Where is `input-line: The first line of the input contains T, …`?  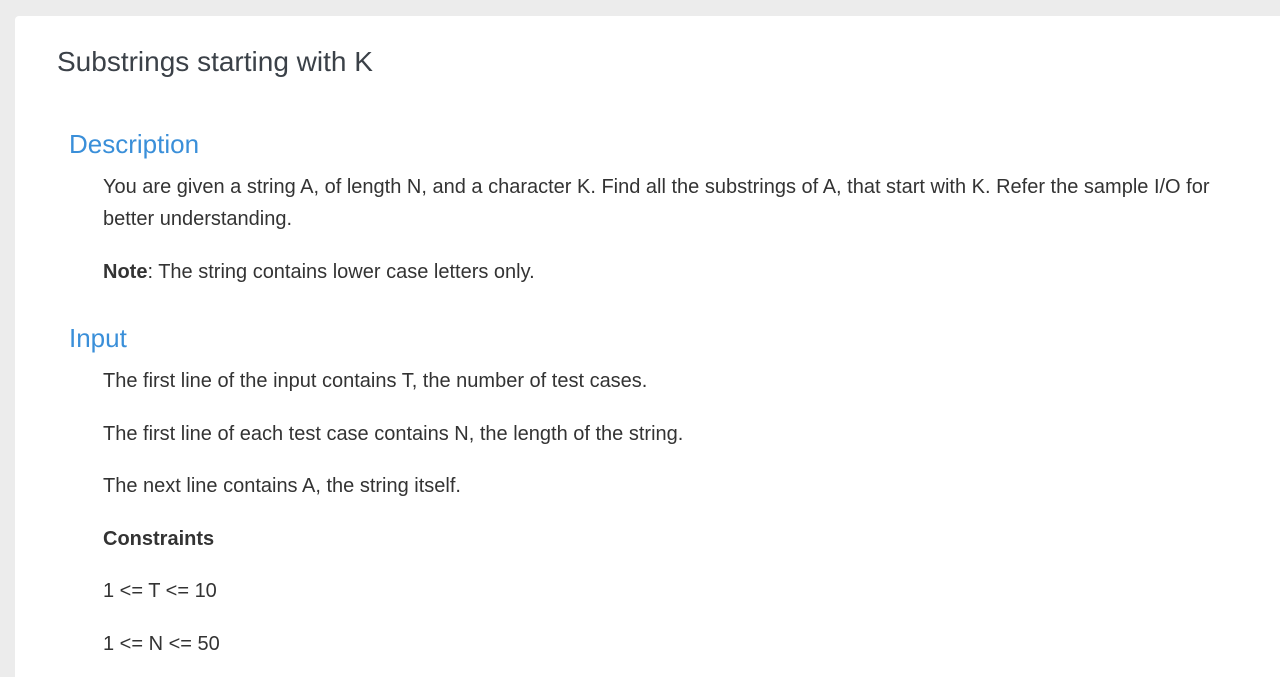 input-line: The first line of the input contains T, … is located at coordinates (375, 381).